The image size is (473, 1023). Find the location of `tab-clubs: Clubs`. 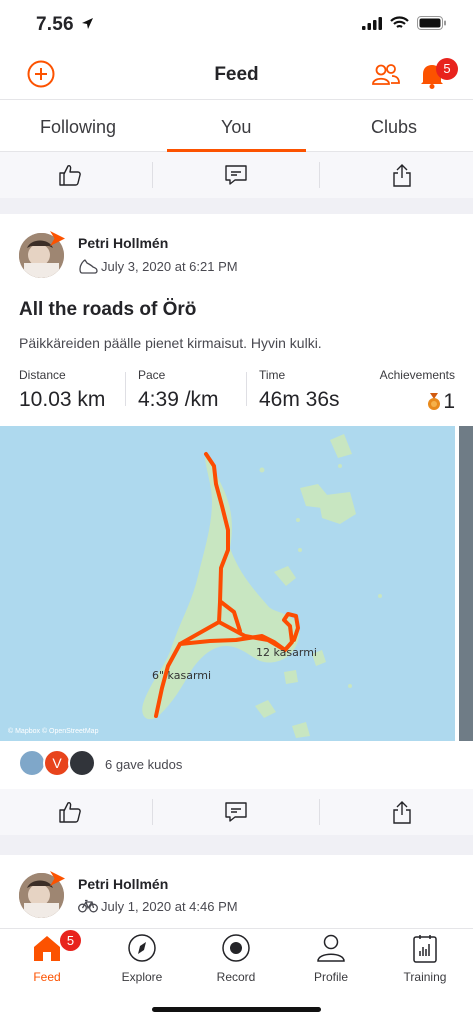

tab-clubs: Clubs is located at coordinates (394, 127).